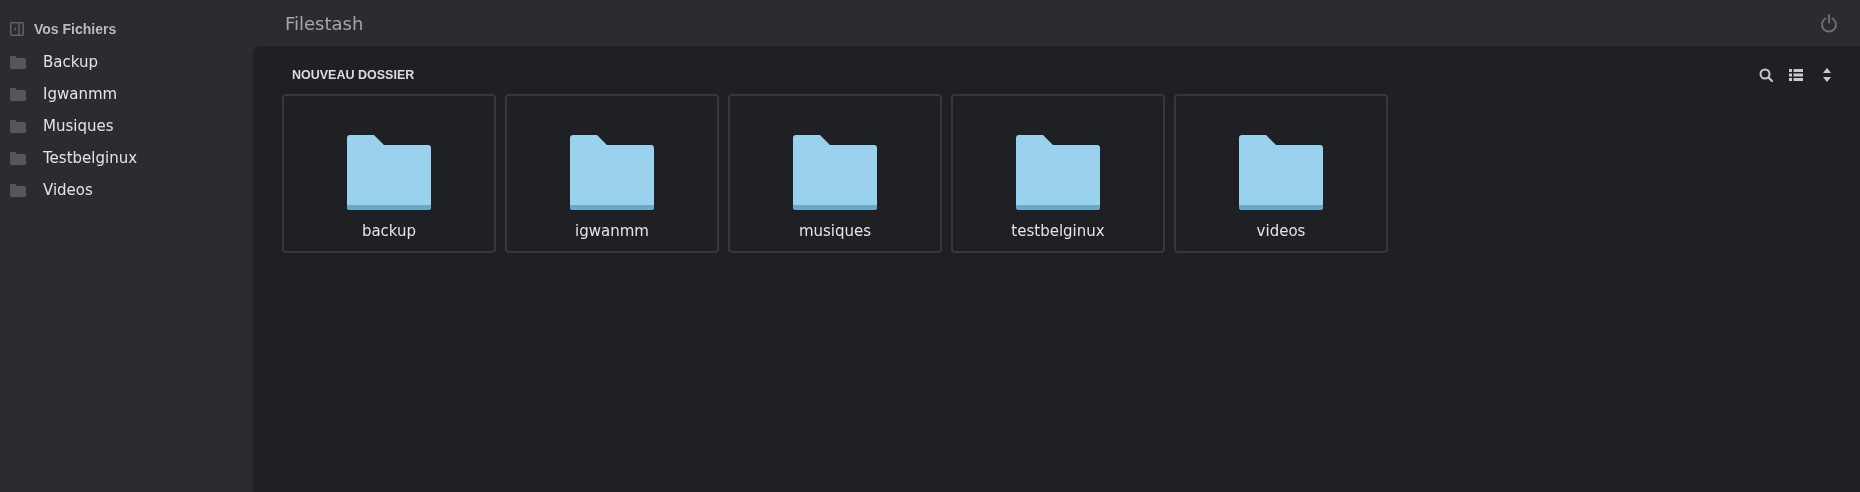 The image size is (1860, 492). Describe the element at coordinates (1058, 231) in the screenshot. I see `file-name: testbelginux` at that location.